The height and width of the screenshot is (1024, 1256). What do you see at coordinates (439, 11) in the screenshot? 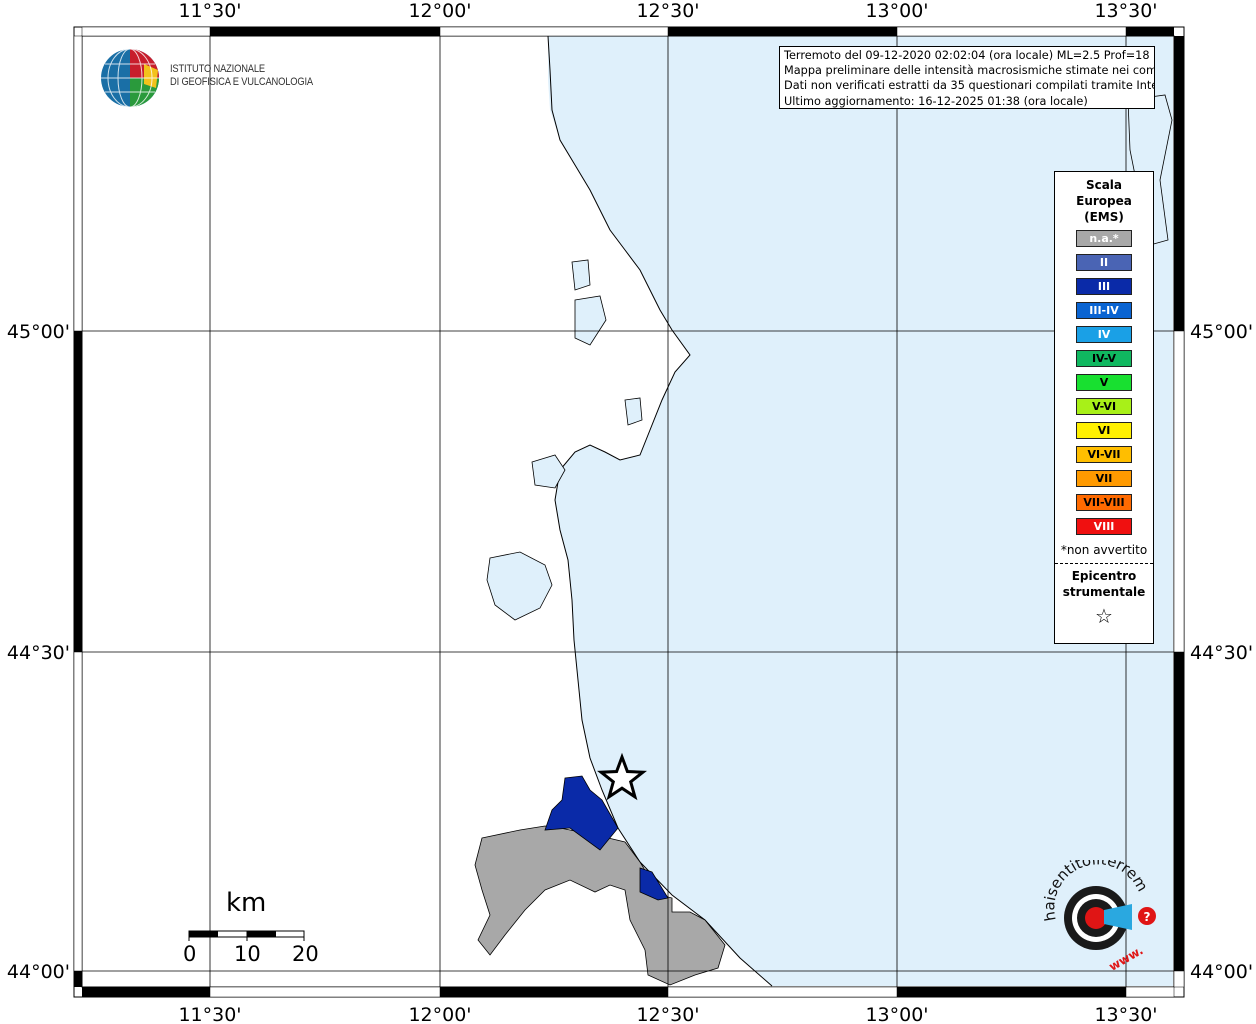
I see `lon-label-top: 12°00'` at bounding box center [439, 11].